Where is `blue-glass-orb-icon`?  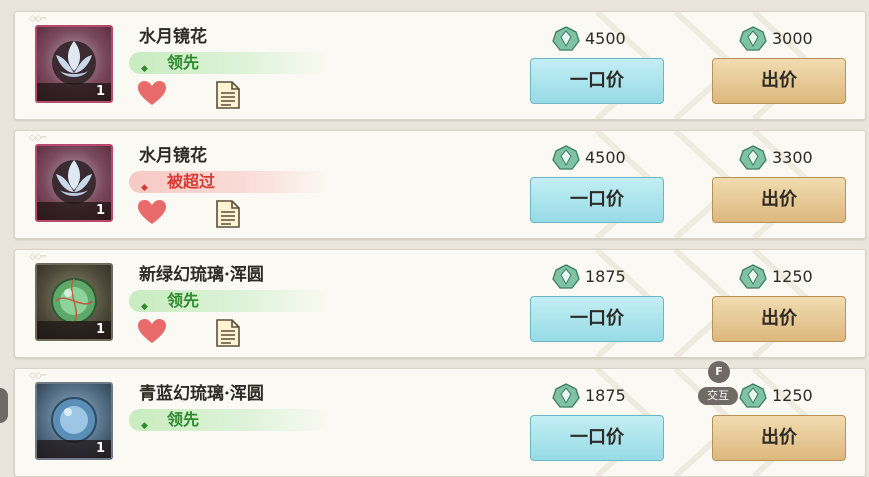
blue-glass-orb-icon is located at coordinates (74, 420).